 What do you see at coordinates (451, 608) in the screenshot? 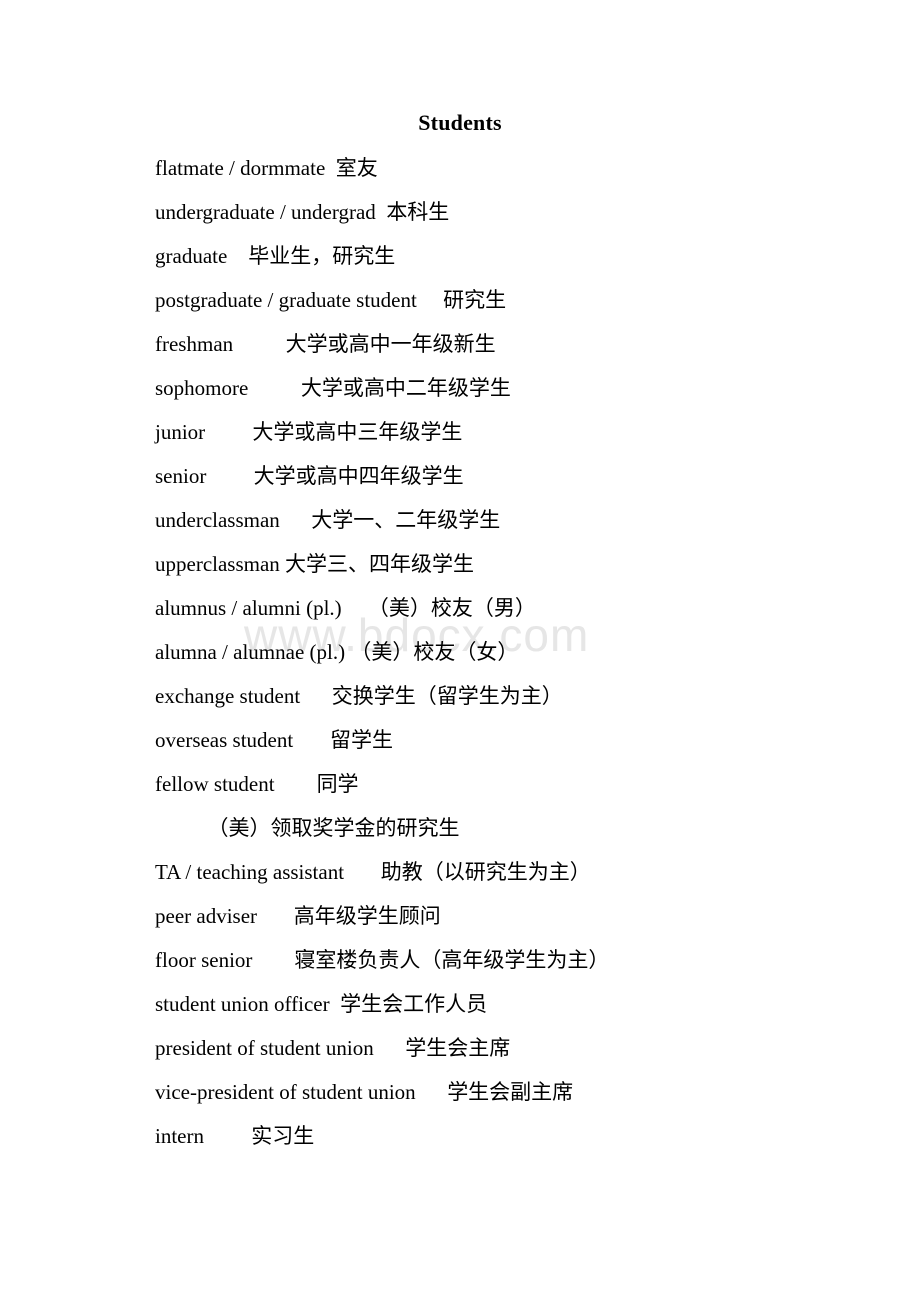
I see `entry-gloss: （美）校友（男）` at bounding box center [451, 608].